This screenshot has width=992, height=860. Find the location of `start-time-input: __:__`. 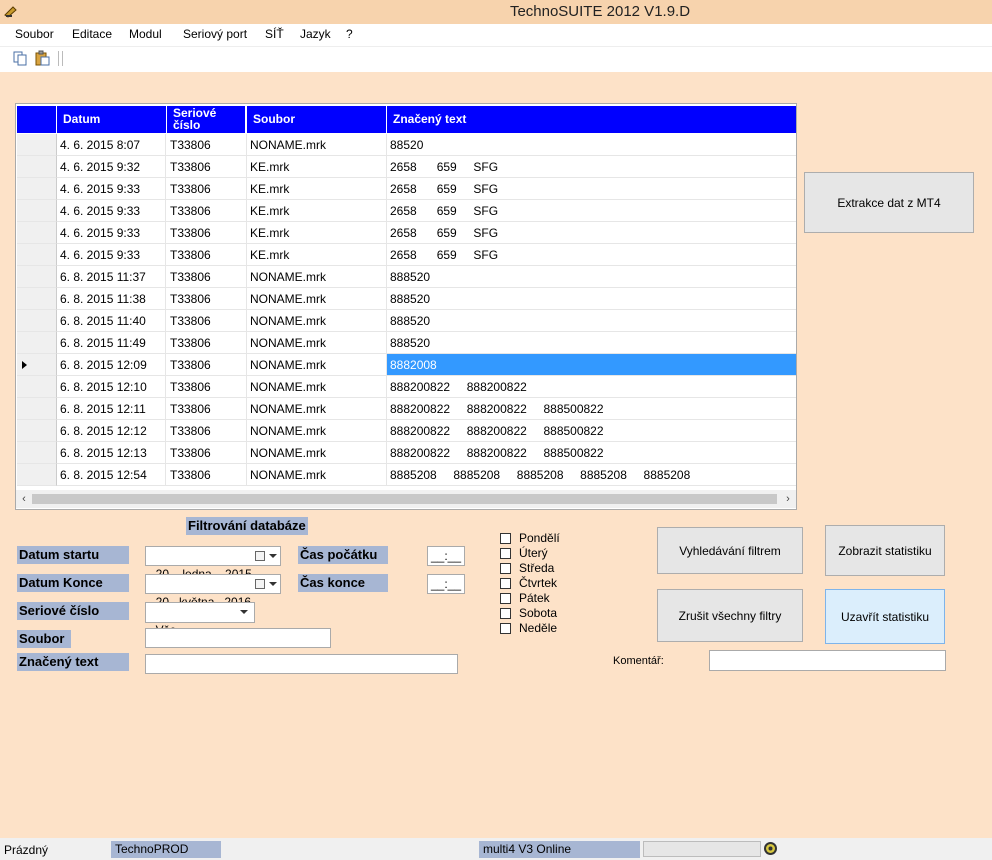

start-time-input: __:__ is located at coordinates (446, 556).